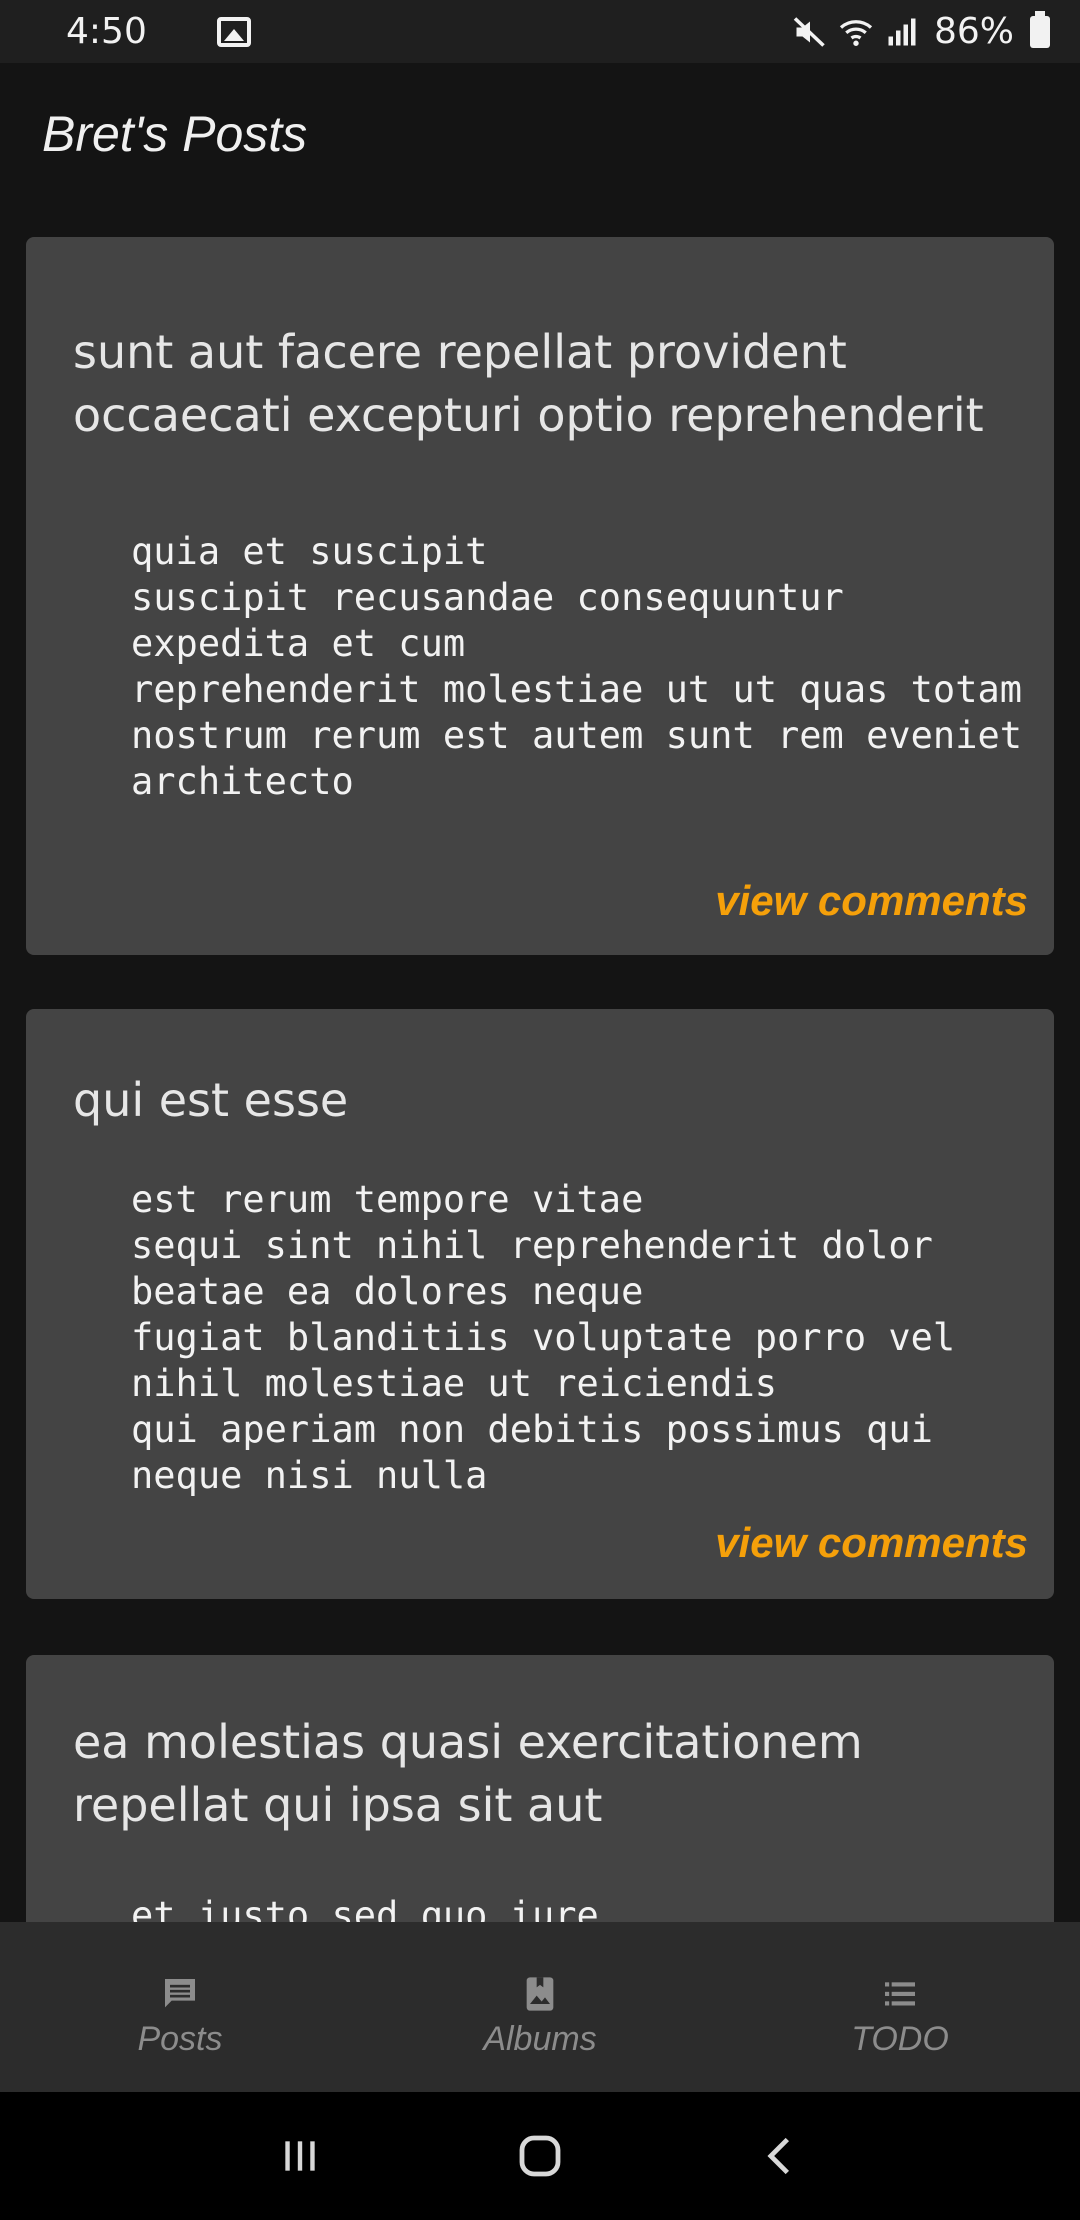 Image resolution: width=1080 pixels, height=2220 pixels. What do you see at coordinates (900, 2039) in the screenshot?
I see `tab-label: TODO` at bounding box center [900, 2039].